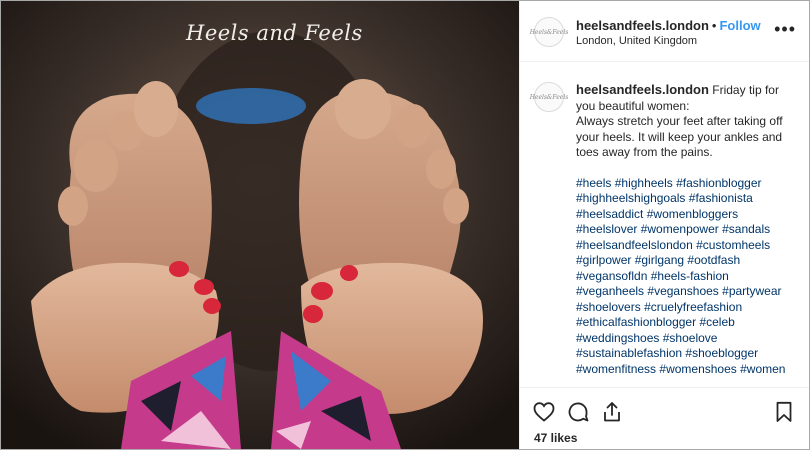  What do you see at coordinates (555, 438) in the screenshot?
I see `likes-count: 47 likes` at bounding box center [555, 438].